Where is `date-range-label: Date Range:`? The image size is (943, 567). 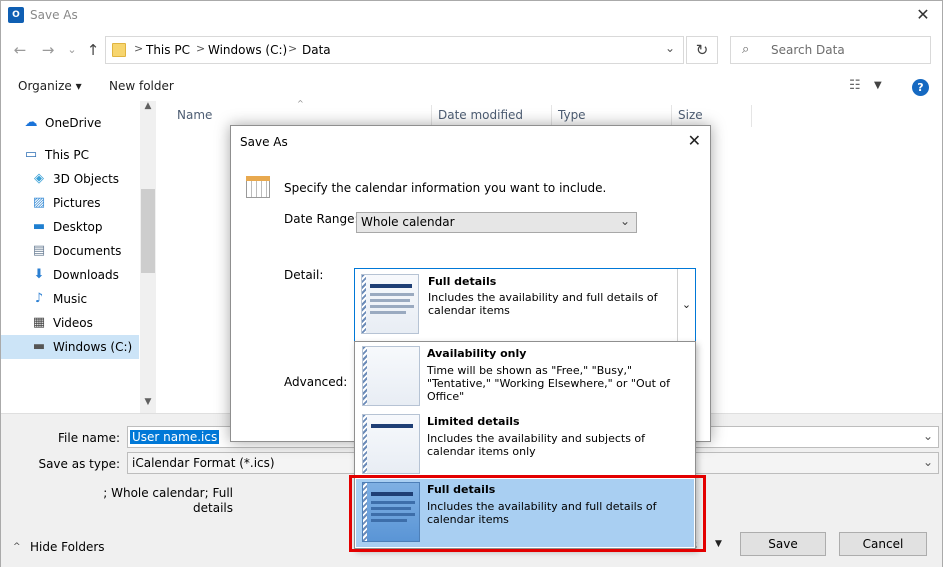
date-range-label: Date Range: is located at coordinates (321, 219).